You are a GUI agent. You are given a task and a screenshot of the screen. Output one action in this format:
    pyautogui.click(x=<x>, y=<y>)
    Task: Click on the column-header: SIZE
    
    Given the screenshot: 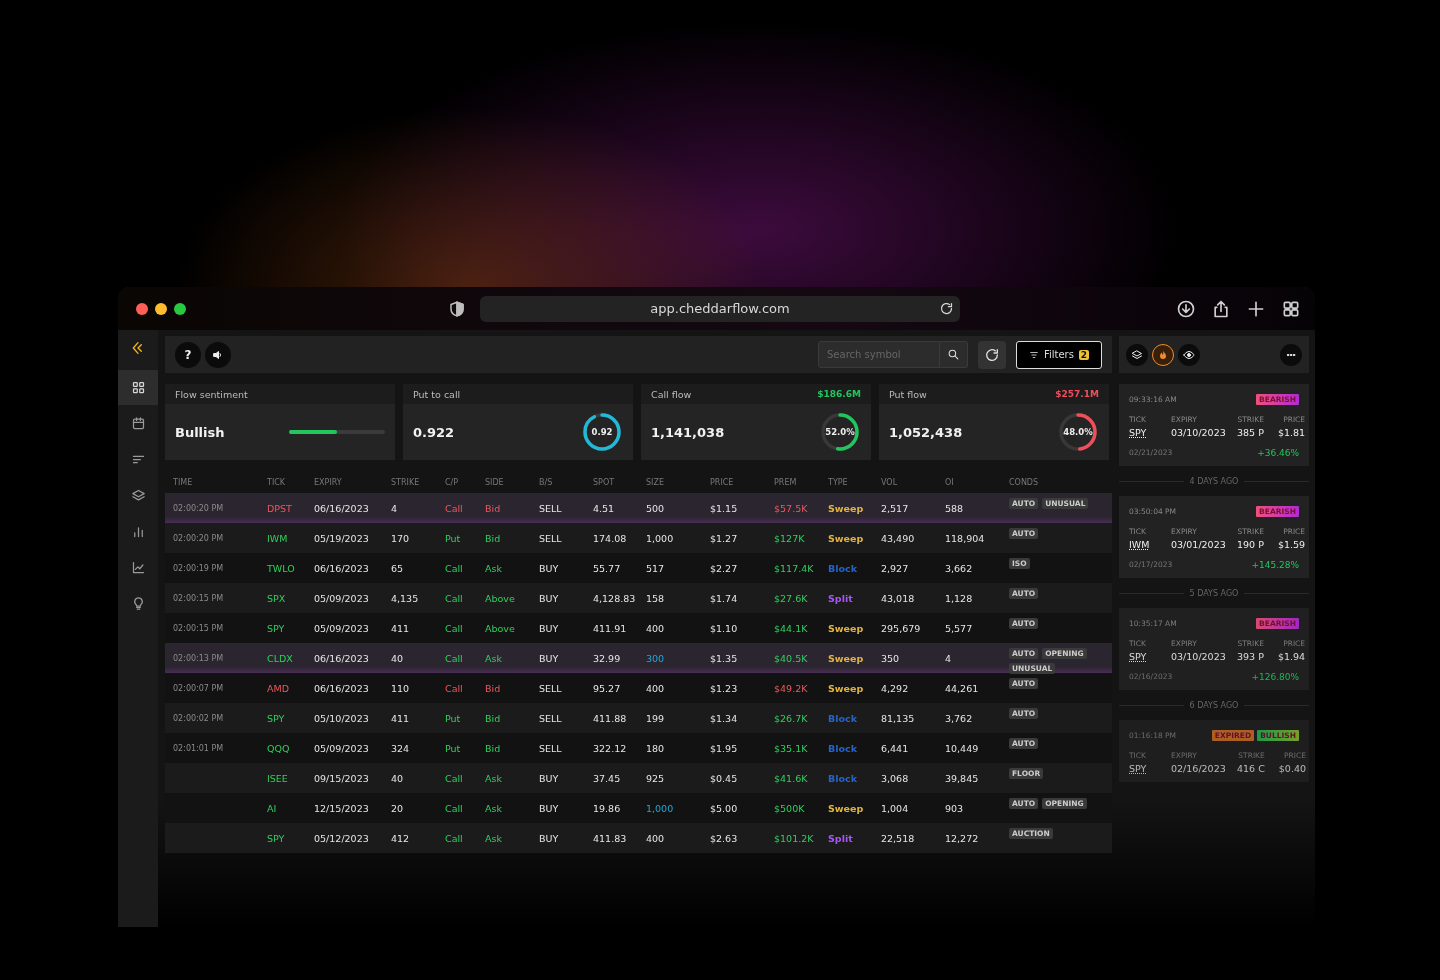 What is the action you would take?
    pyautogui.click(x=655, y=482)
    